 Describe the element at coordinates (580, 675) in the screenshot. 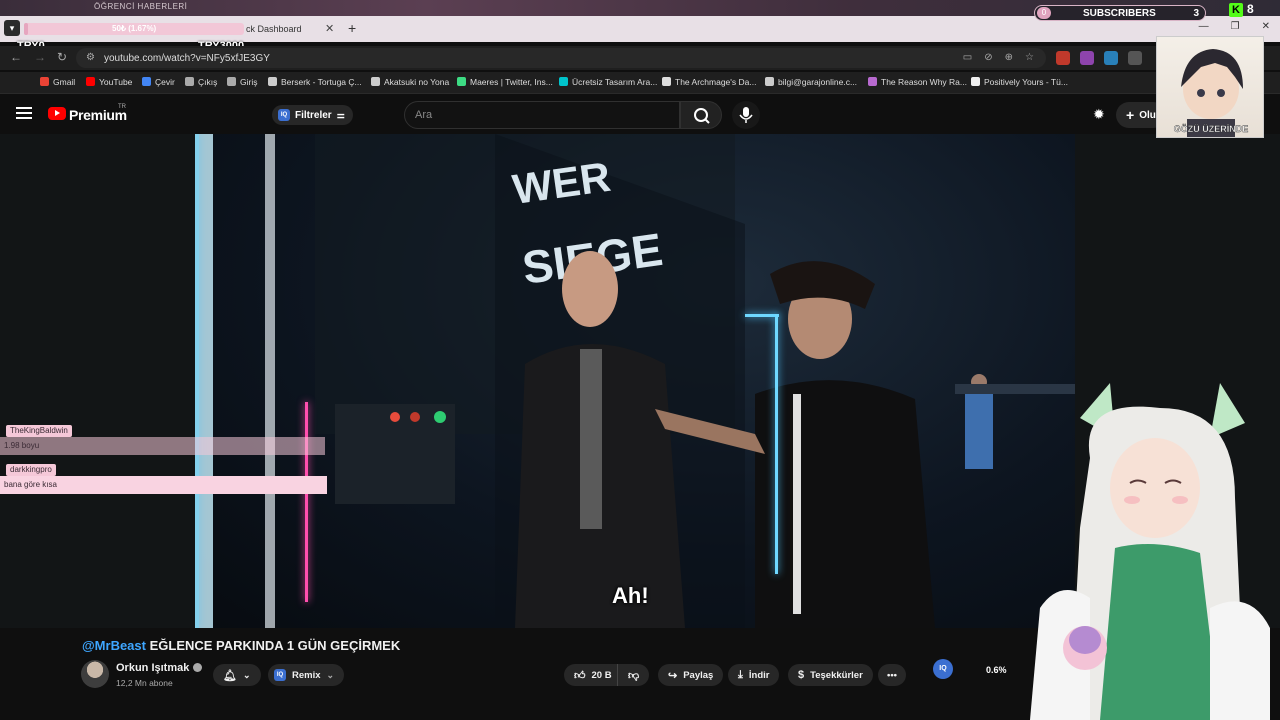

I see `thumbs-up-icon: 👍︎` at that location.